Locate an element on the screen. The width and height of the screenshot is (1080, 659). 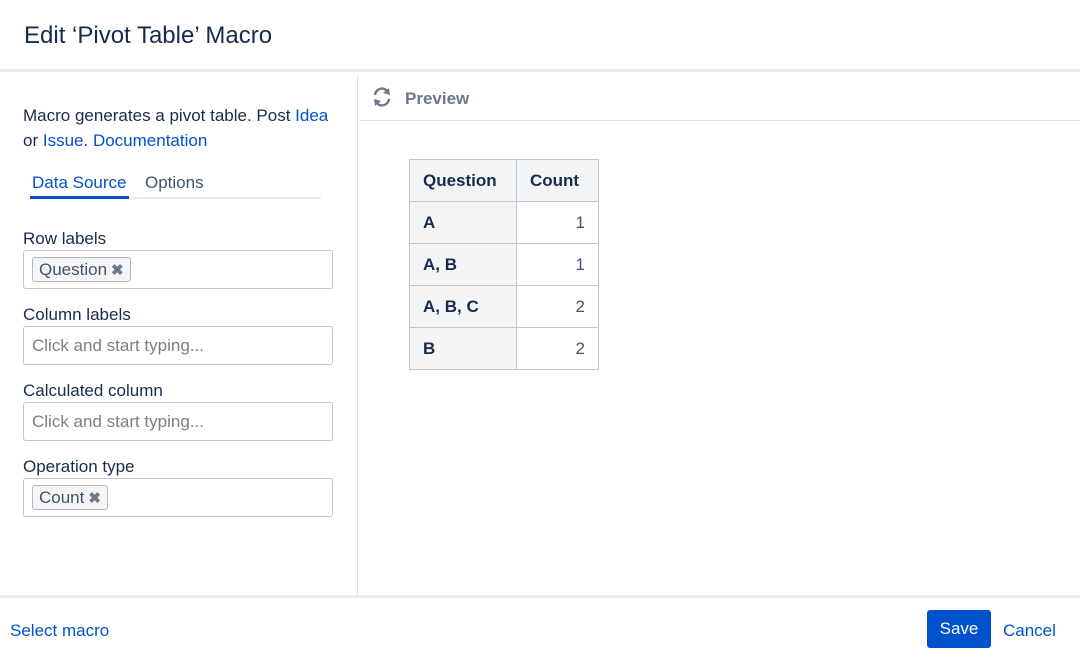
dialog-header: Edit ‘Pivot Table’ Macro is located at coordinates (540, 36).